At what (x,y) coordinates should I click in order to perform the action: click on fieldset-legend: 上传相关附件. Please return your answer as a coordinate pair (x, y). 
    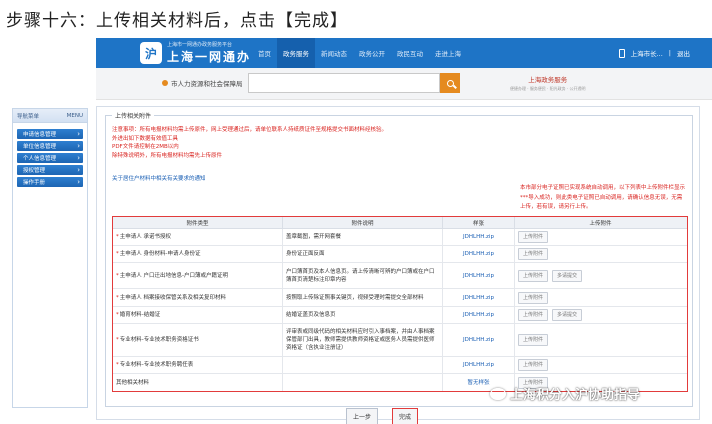
    Looking at the image, I should click on (133, 115).